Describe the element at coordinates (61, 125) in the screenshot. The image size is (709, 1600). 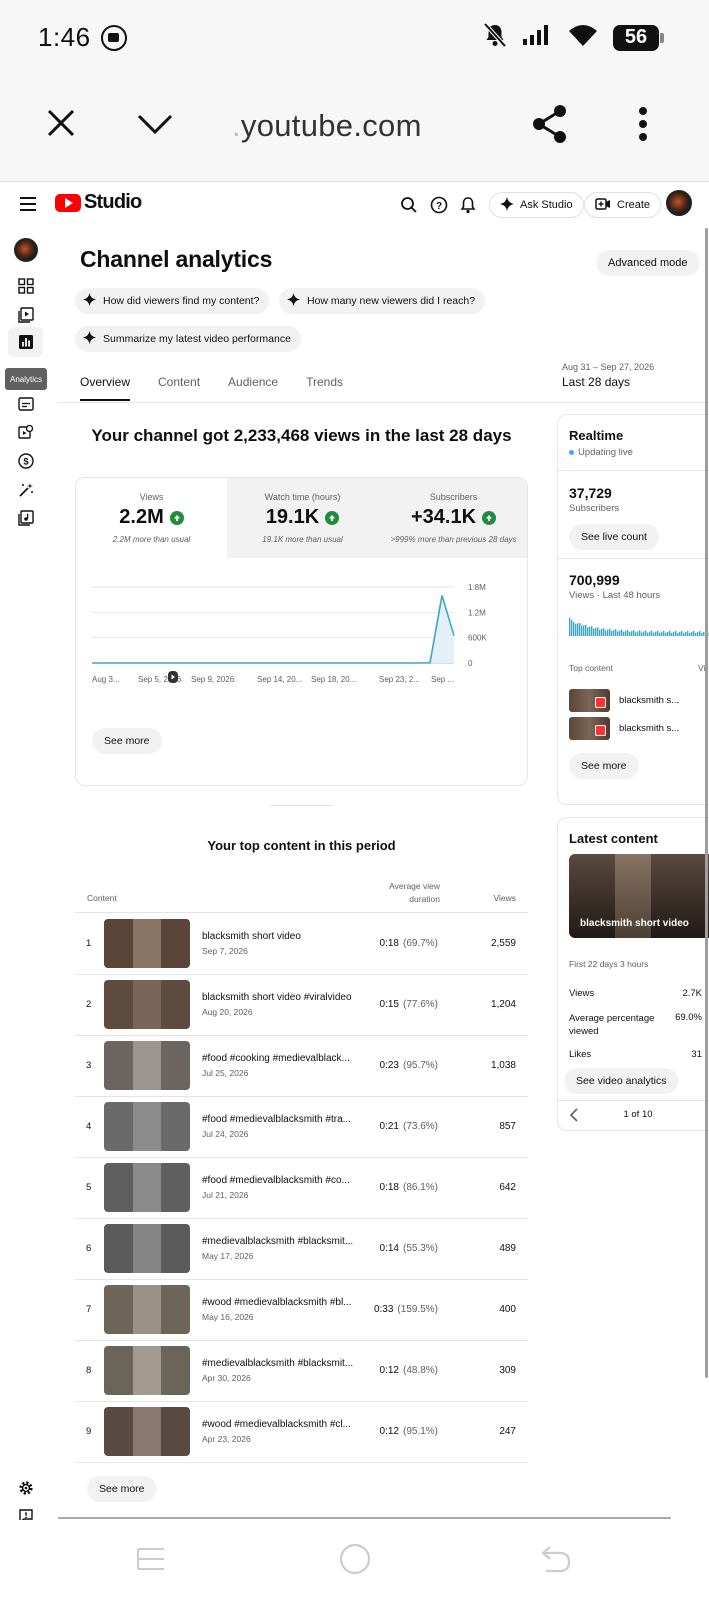
I see `close-icon` at that location.